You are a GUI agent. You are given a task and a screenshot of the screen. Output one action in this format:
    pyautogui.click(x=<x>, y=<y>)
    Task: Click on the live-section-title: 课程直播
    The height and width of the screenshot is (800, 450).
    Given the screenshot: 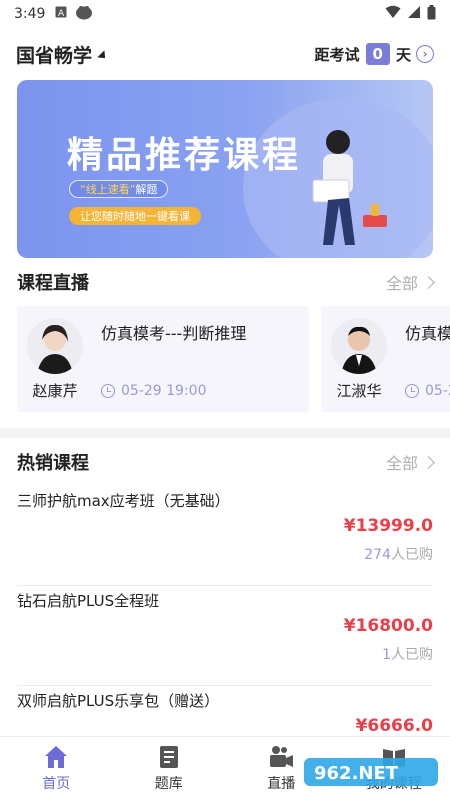 What is the action you would take?
    pyautogui.click(x=53, y=283)
    